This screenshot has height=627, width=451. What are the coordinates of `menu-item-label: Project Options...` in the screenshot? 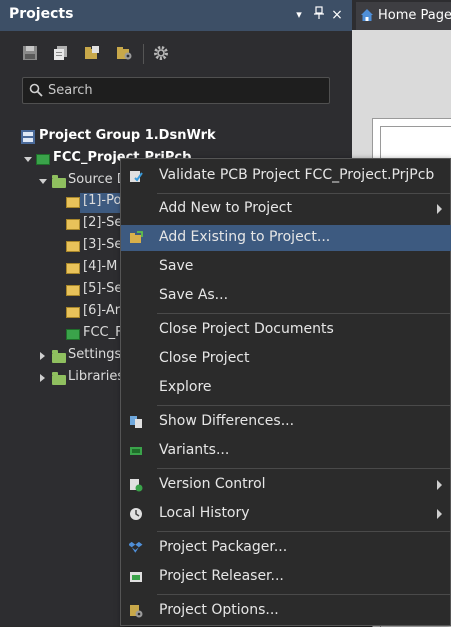 It's located at (219, 610).